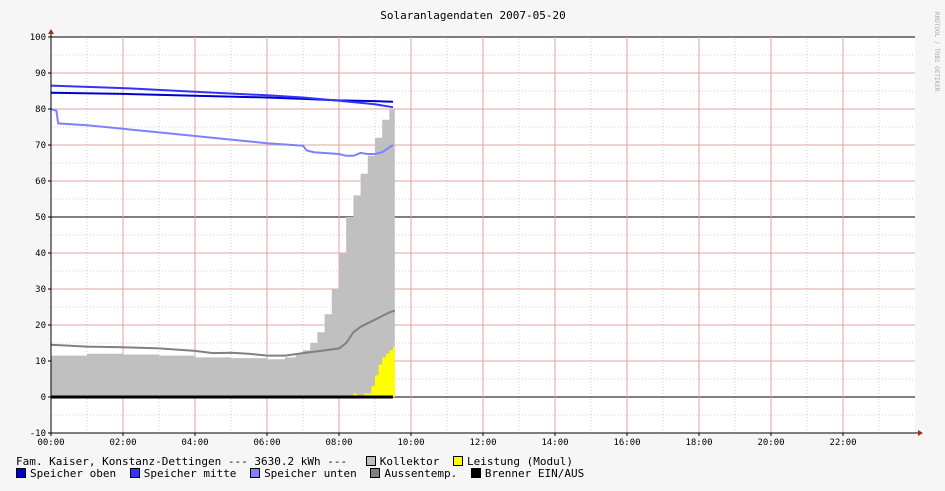 The width and height of the screenshot is (945, 491). Describe the element at coordinates (50, 443) in the screenshot. I see `x-tick-label: 00:00` at that location.